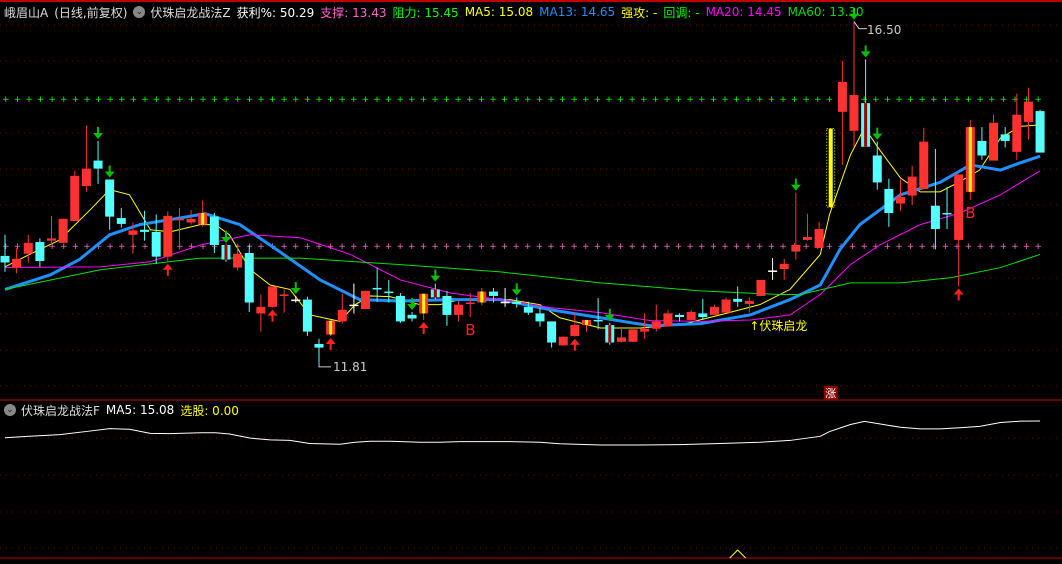 The height and width of the screenshot is (564, 1062). Describe the element at coordinates (353, 12) in the screenshot. I see `support-value: 支撑: 13.43` at that location.